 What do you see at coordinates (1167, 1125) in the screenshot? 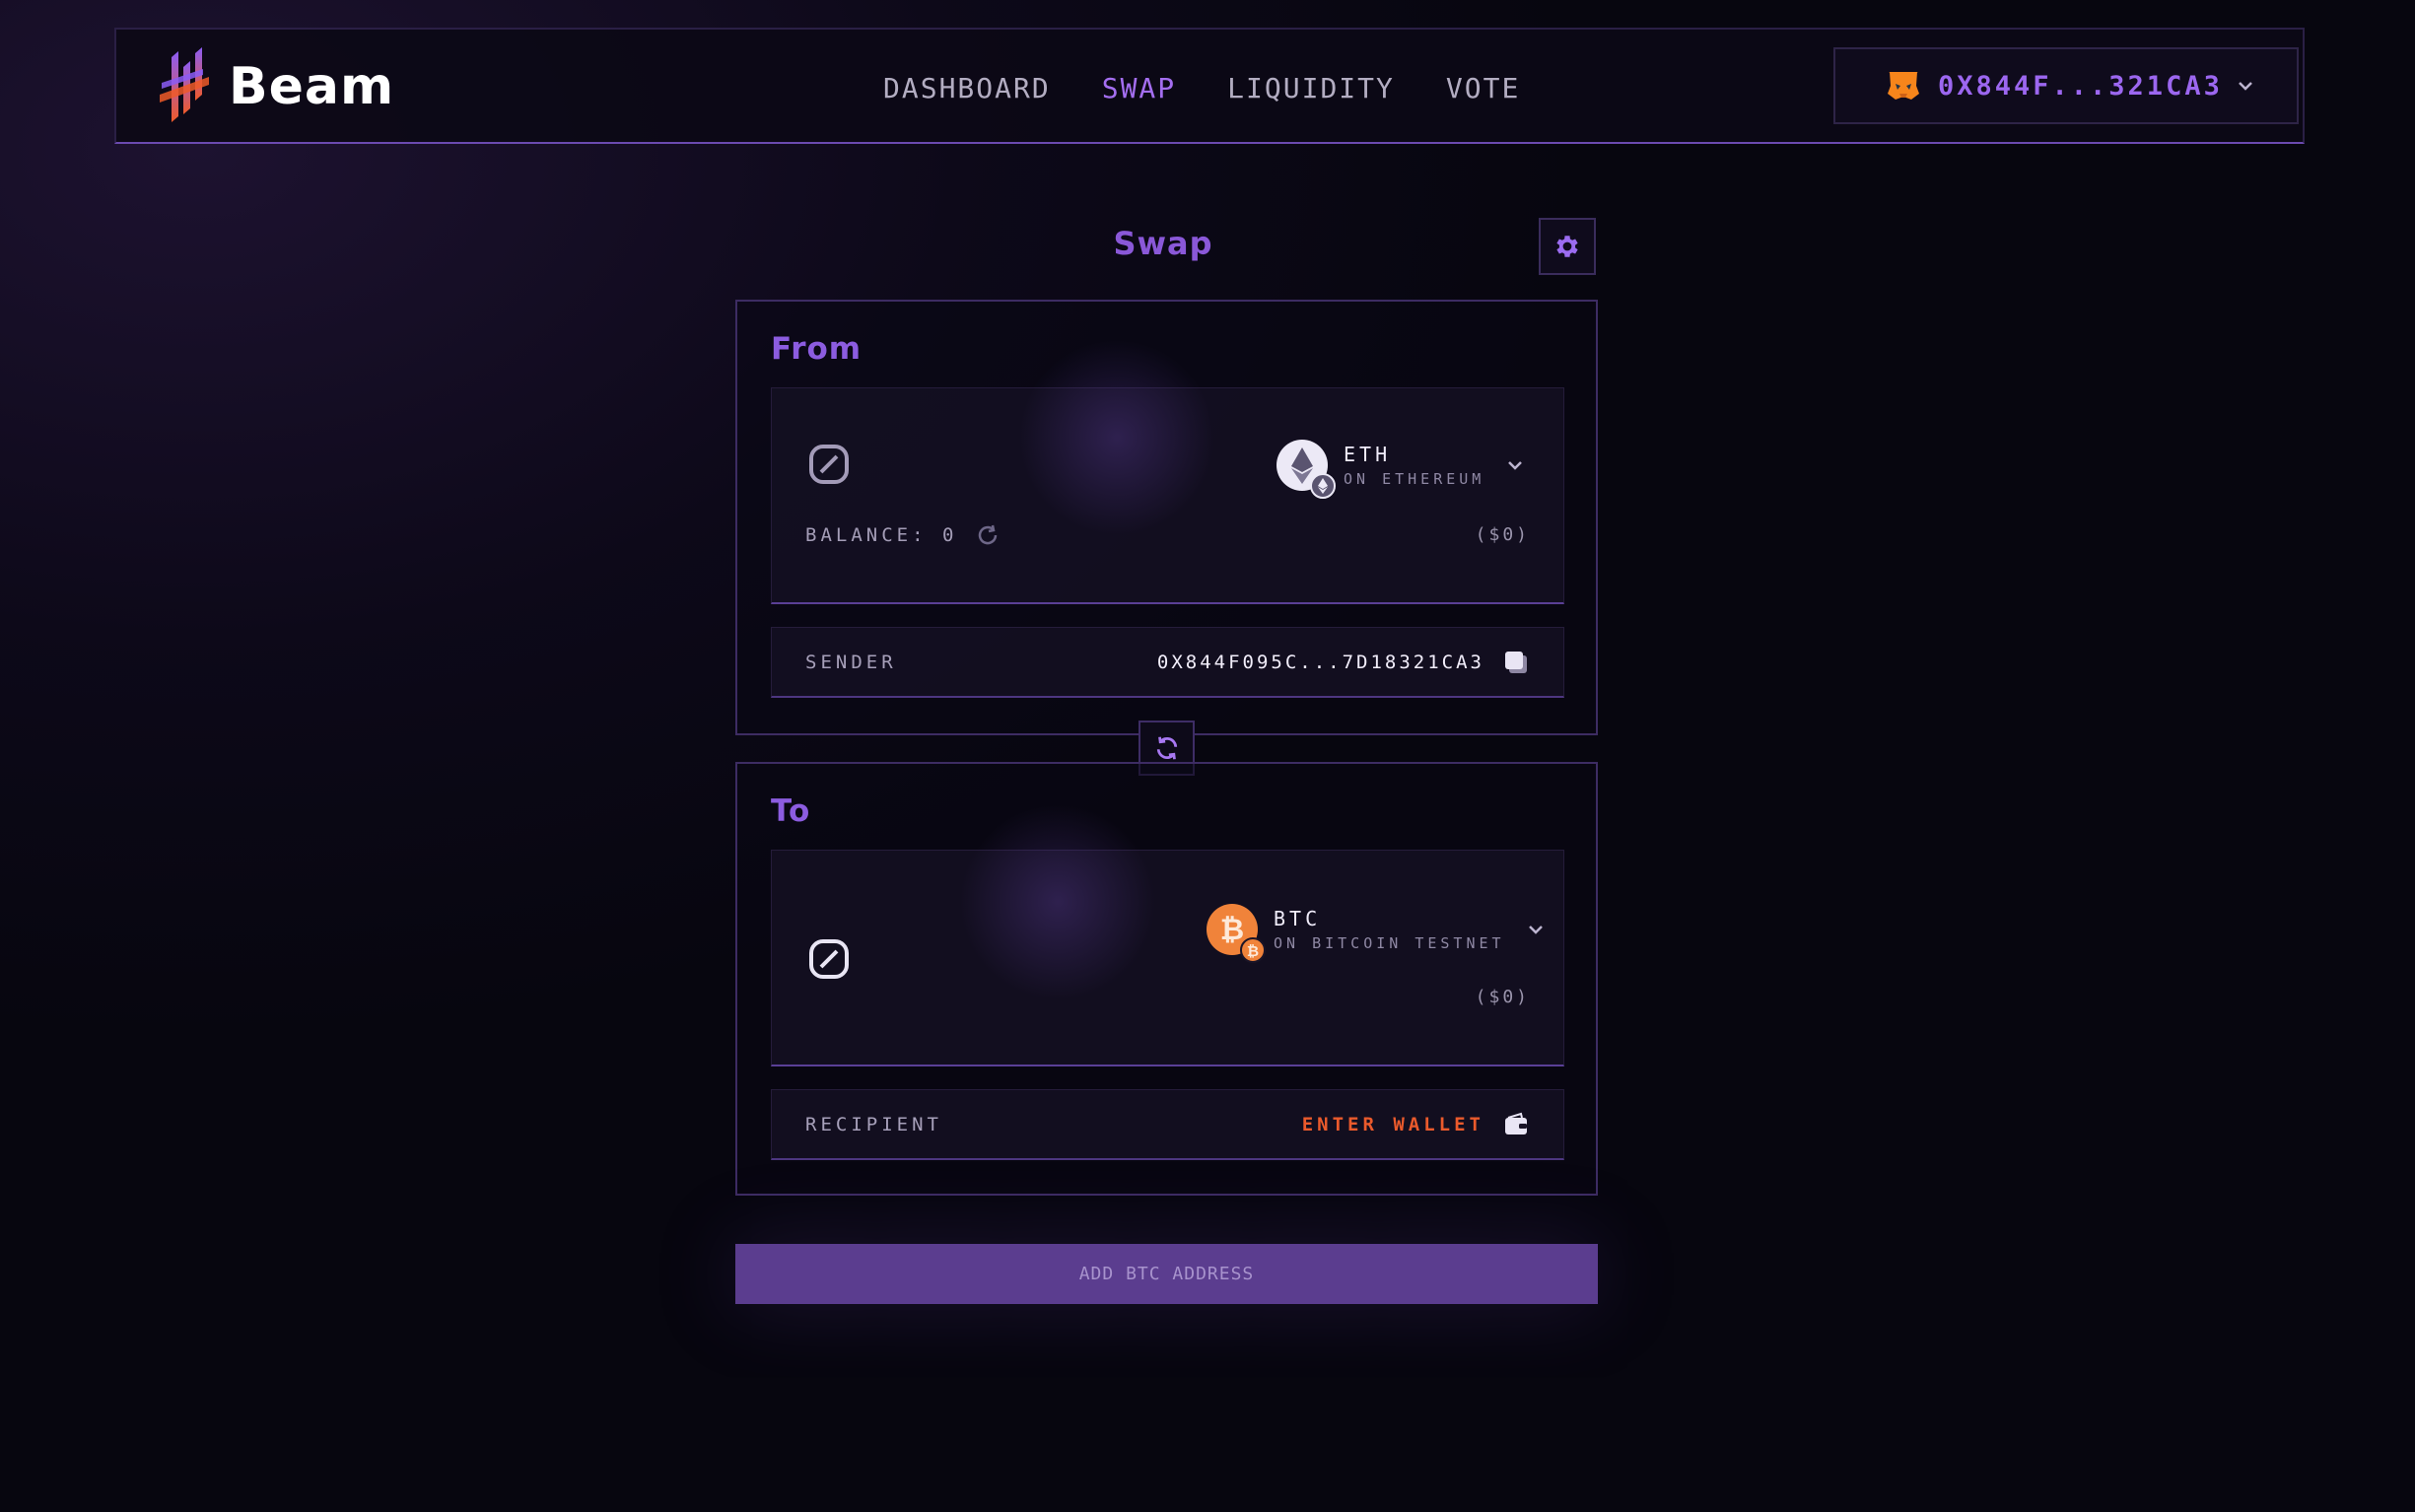
I see `recipient-row: RECIPIENT ENTER WALLET` at bounding box center [1167, 1125].